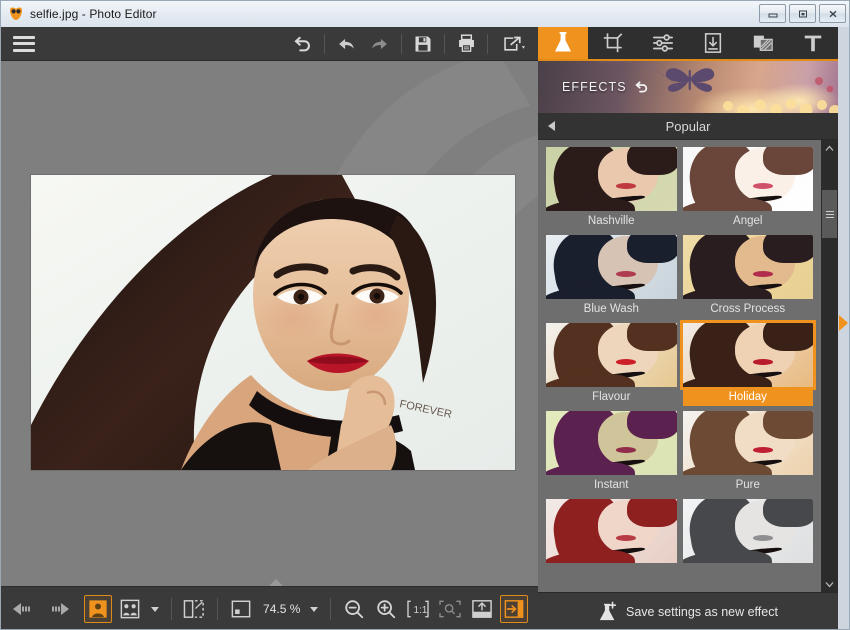 This screenshot has height=630, width=850. Describe the element at coordinates (194, 609) in the screenshot. I see `split-view-button` at that location.